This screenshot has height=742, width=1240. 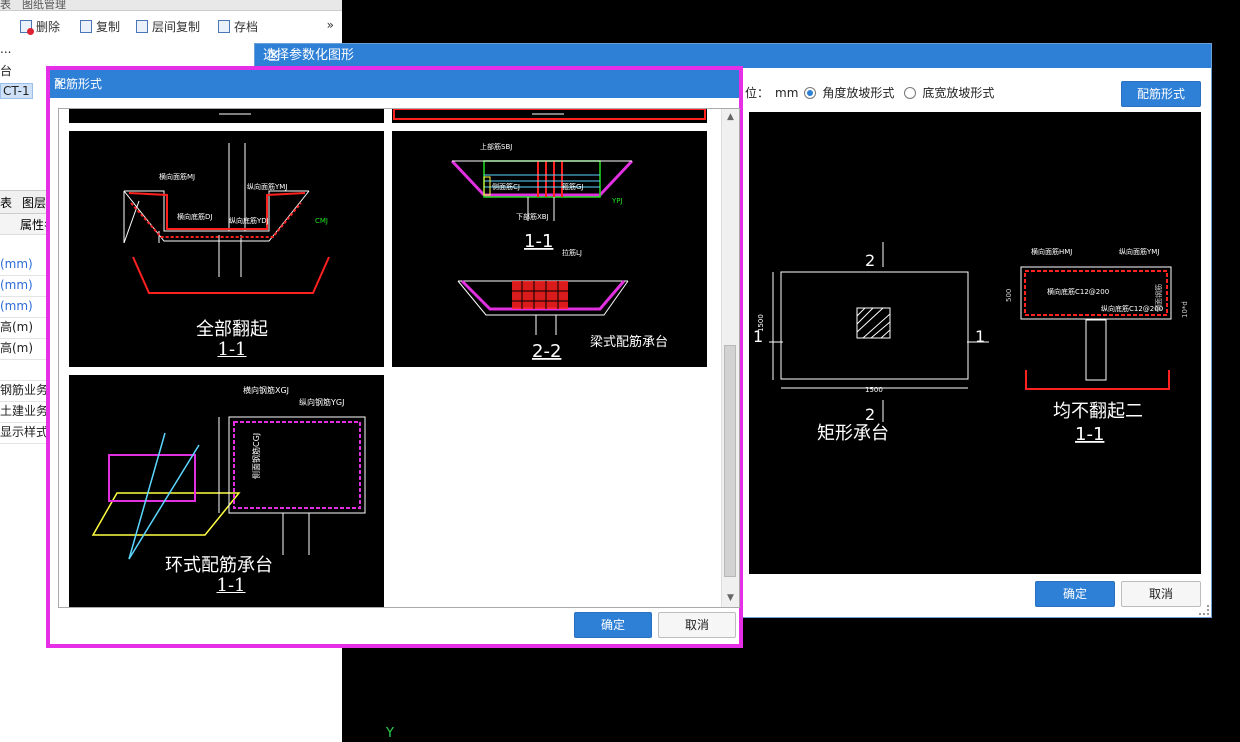 I want to click on rebar-cancel-button: 取消, so click(x=697, y=625).